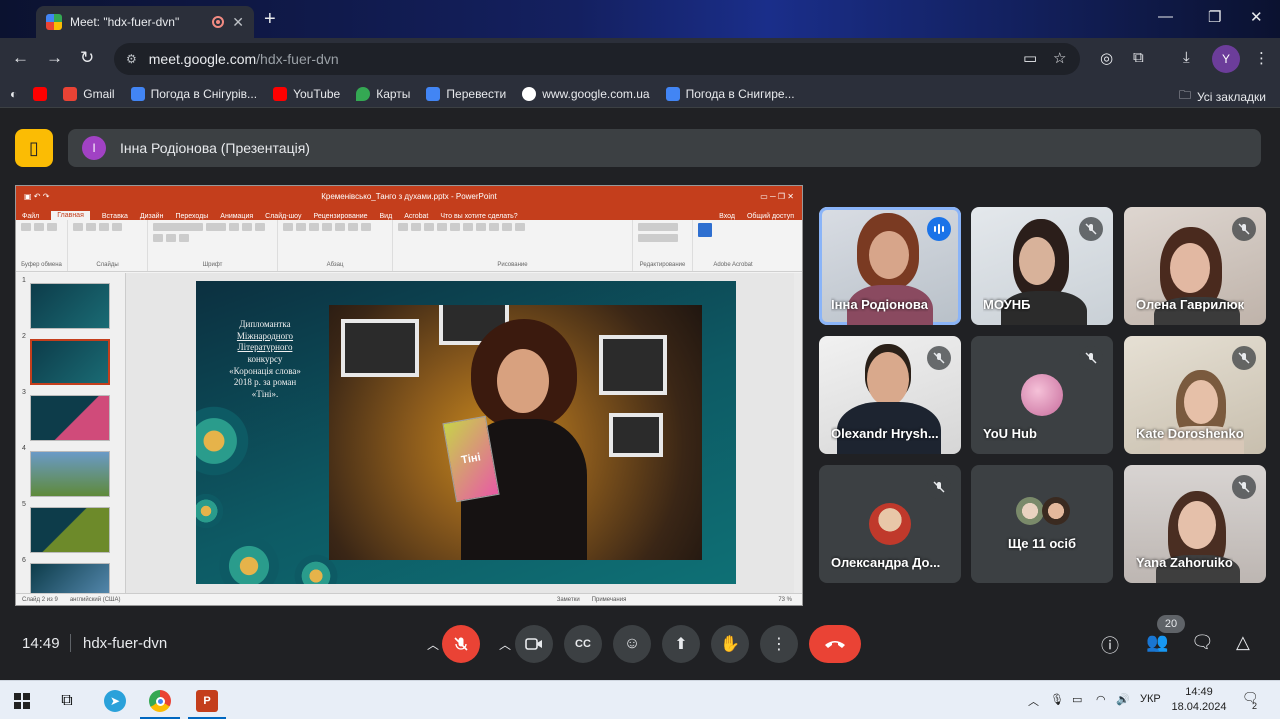  What do you see at coordinates (1042, 524) in the screenshot?
I see `others-tile: Ще 11 осіб` at bounding box center [1042, 524].